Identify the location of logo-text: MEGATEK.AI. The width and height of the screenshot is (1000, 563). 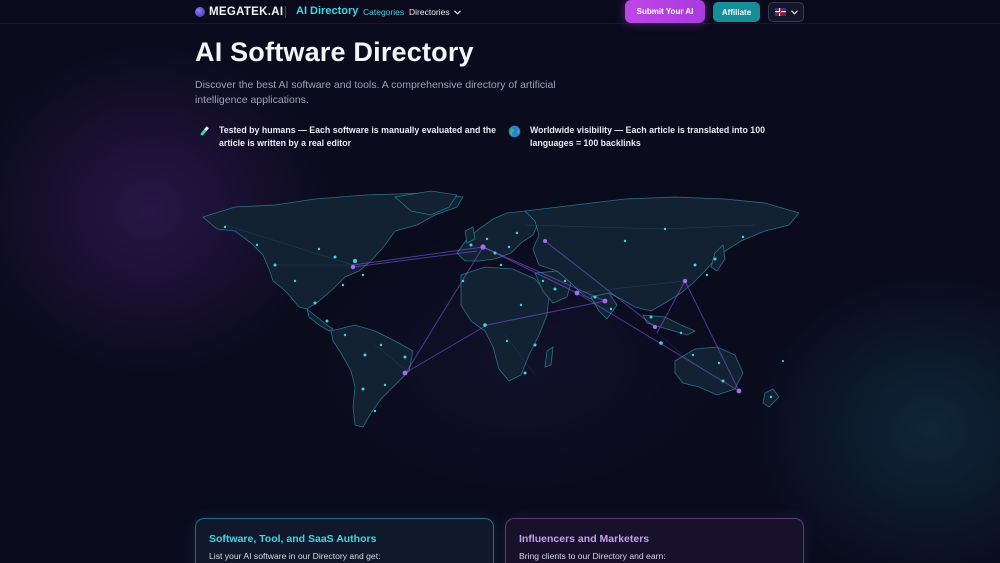
(246, 12).